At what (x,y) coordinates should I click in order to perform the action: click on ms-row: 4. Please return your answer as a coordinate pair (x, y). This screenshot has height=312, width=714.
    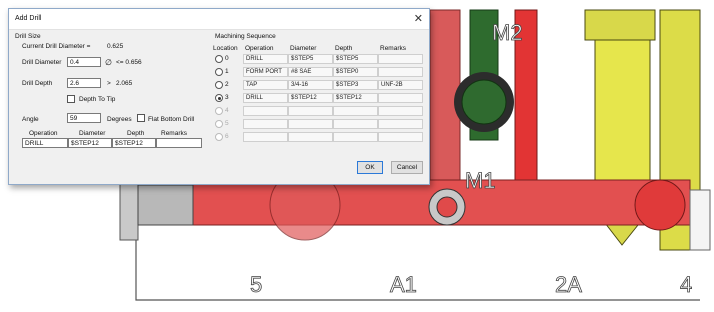
    Looking at the image, I should click on (318, 111).